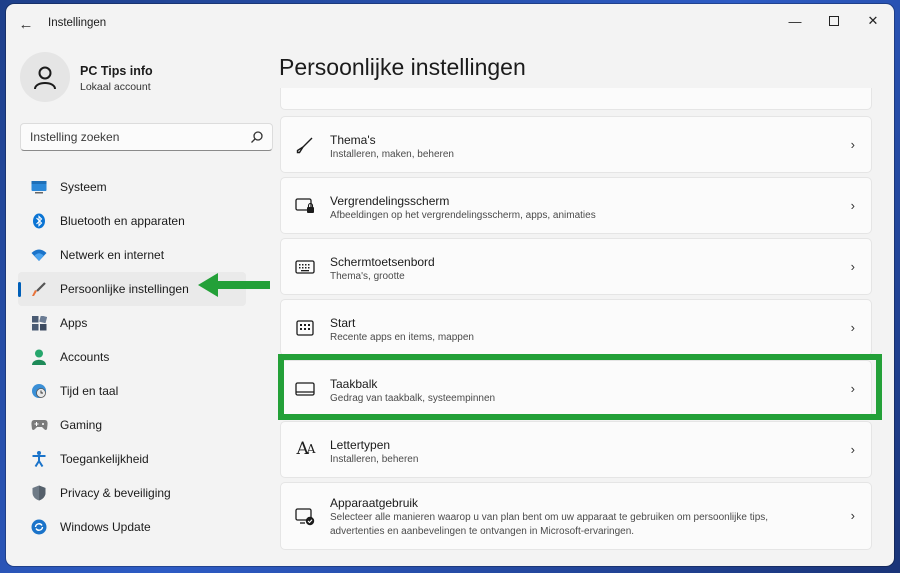 Image resolution: width=900 pixels, height=573 pixels. What do you see at coordinates (146, 137) in the screenshot?
I see `search-input: Instelling zoeken` at bounding box center [146, 137].